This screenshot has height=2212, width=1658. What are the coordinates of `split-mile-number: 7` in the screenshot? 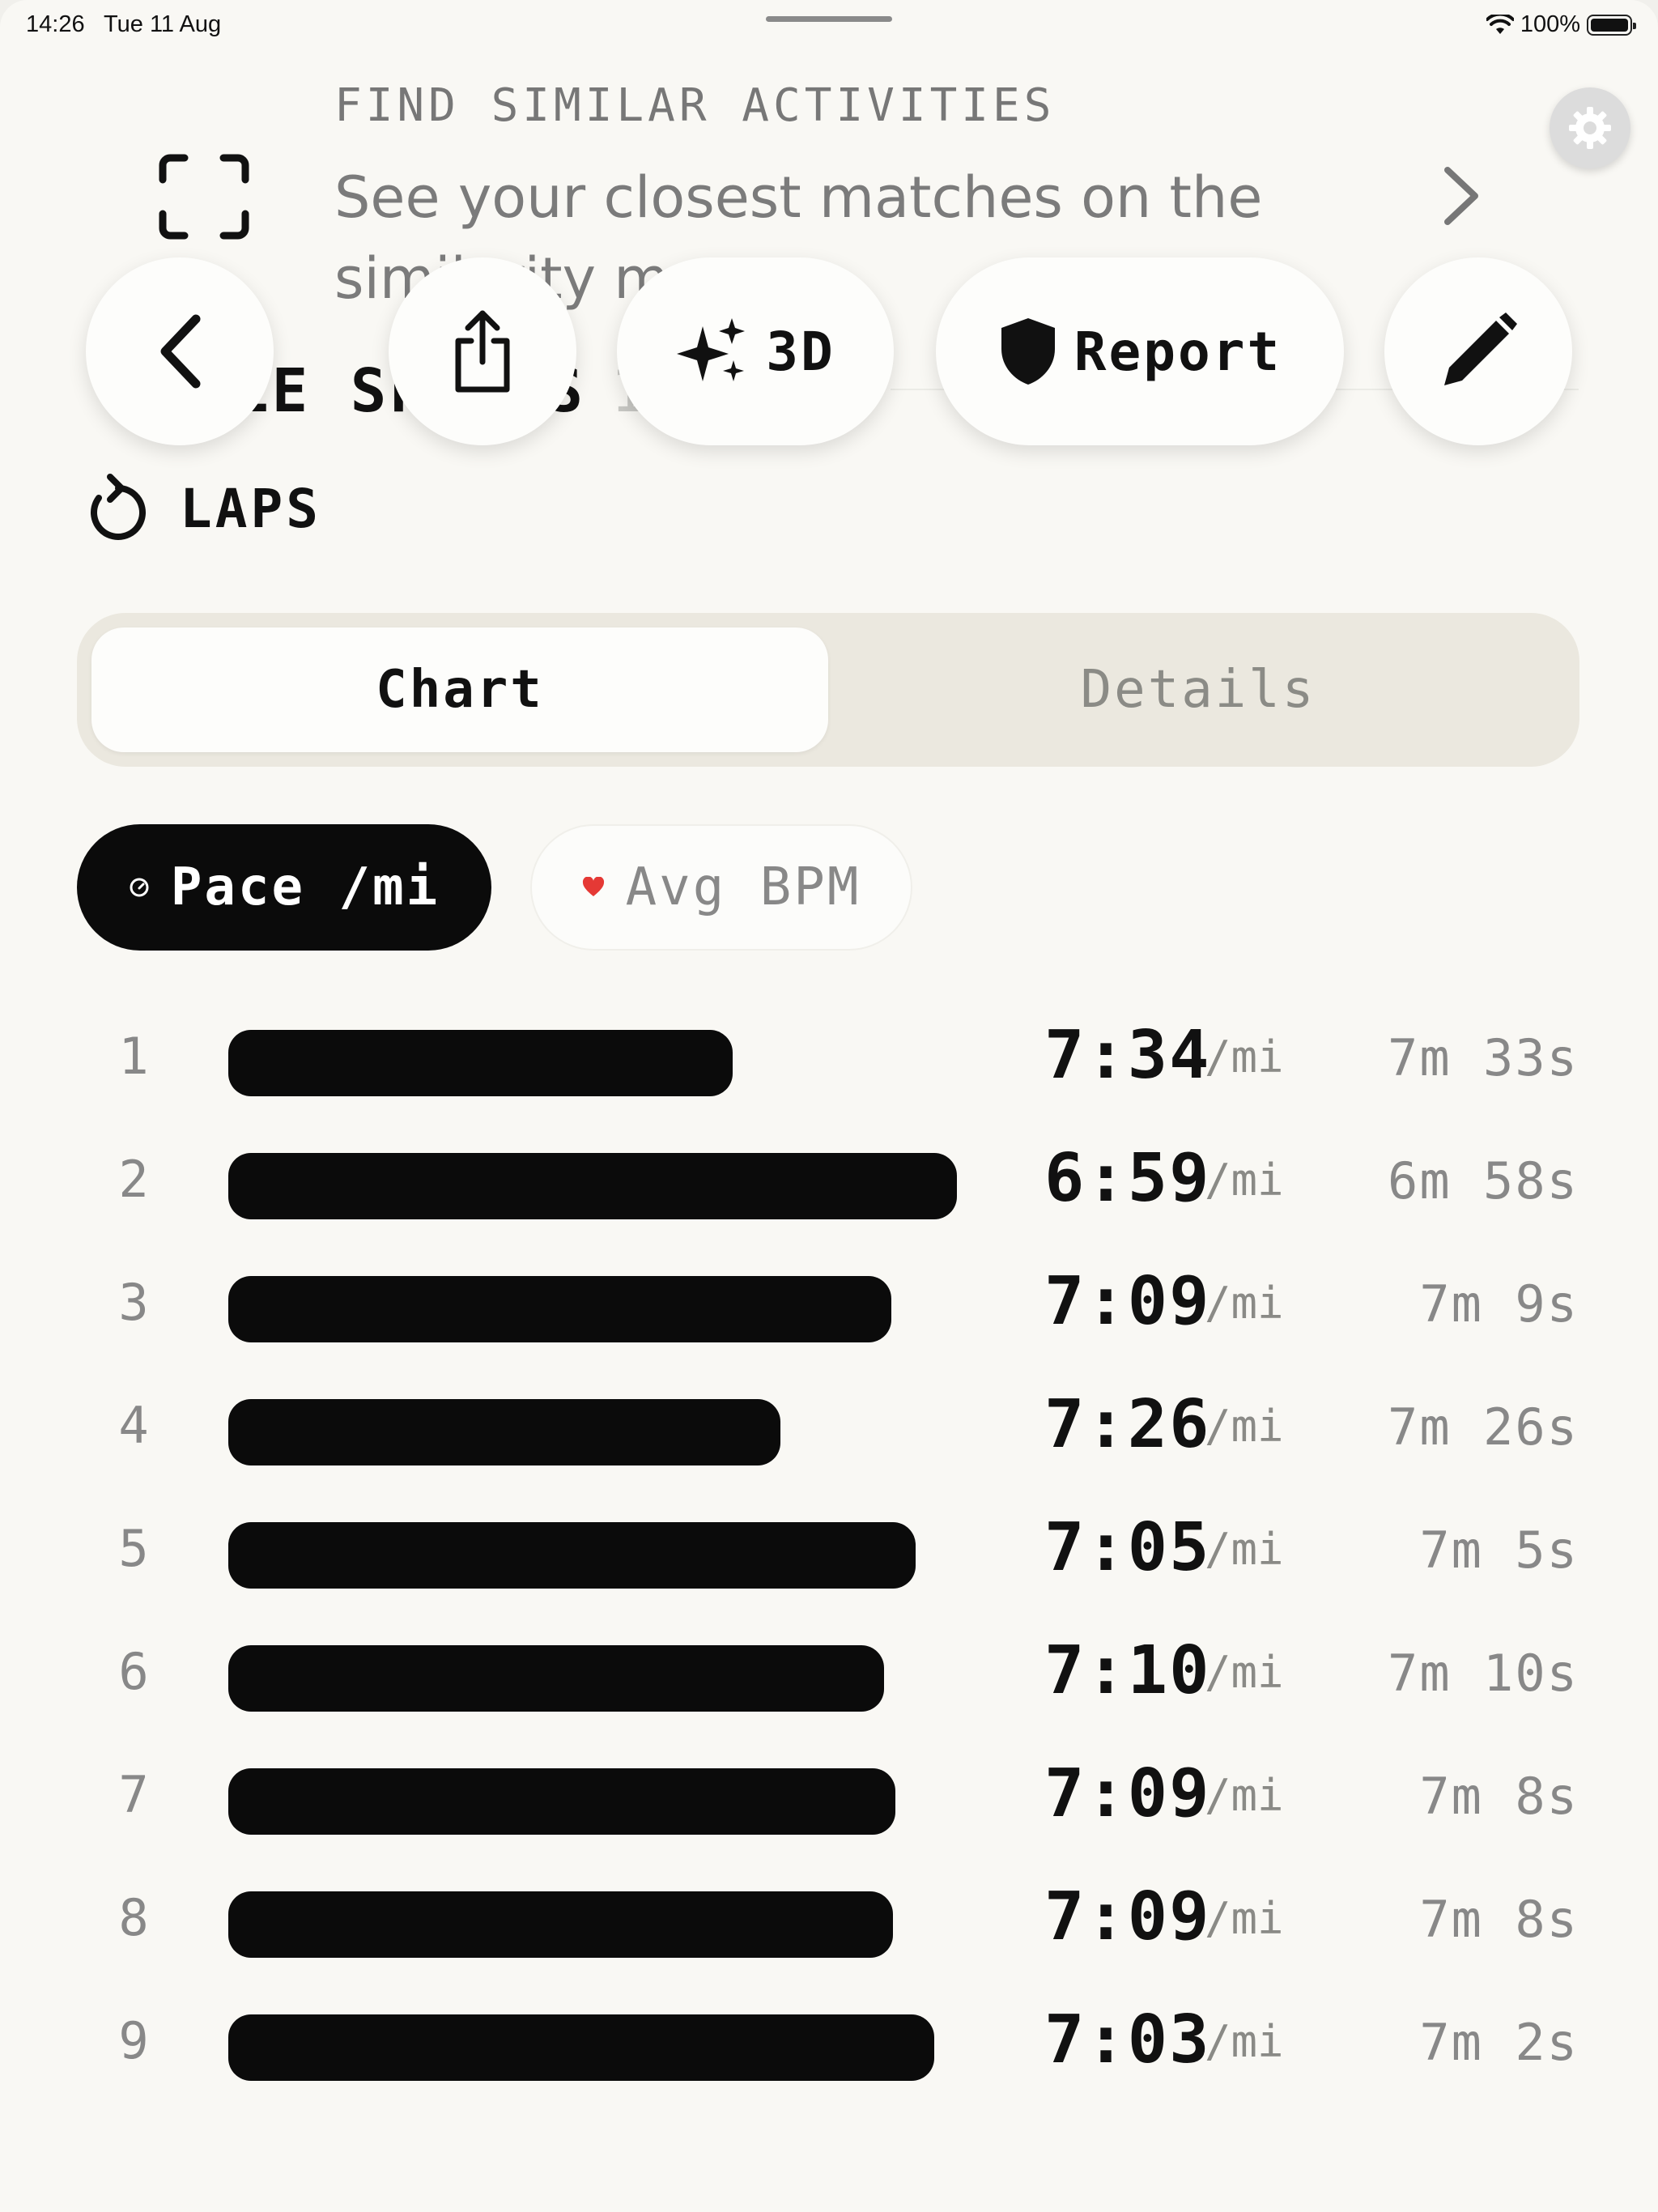 It's located at (133, 1795).